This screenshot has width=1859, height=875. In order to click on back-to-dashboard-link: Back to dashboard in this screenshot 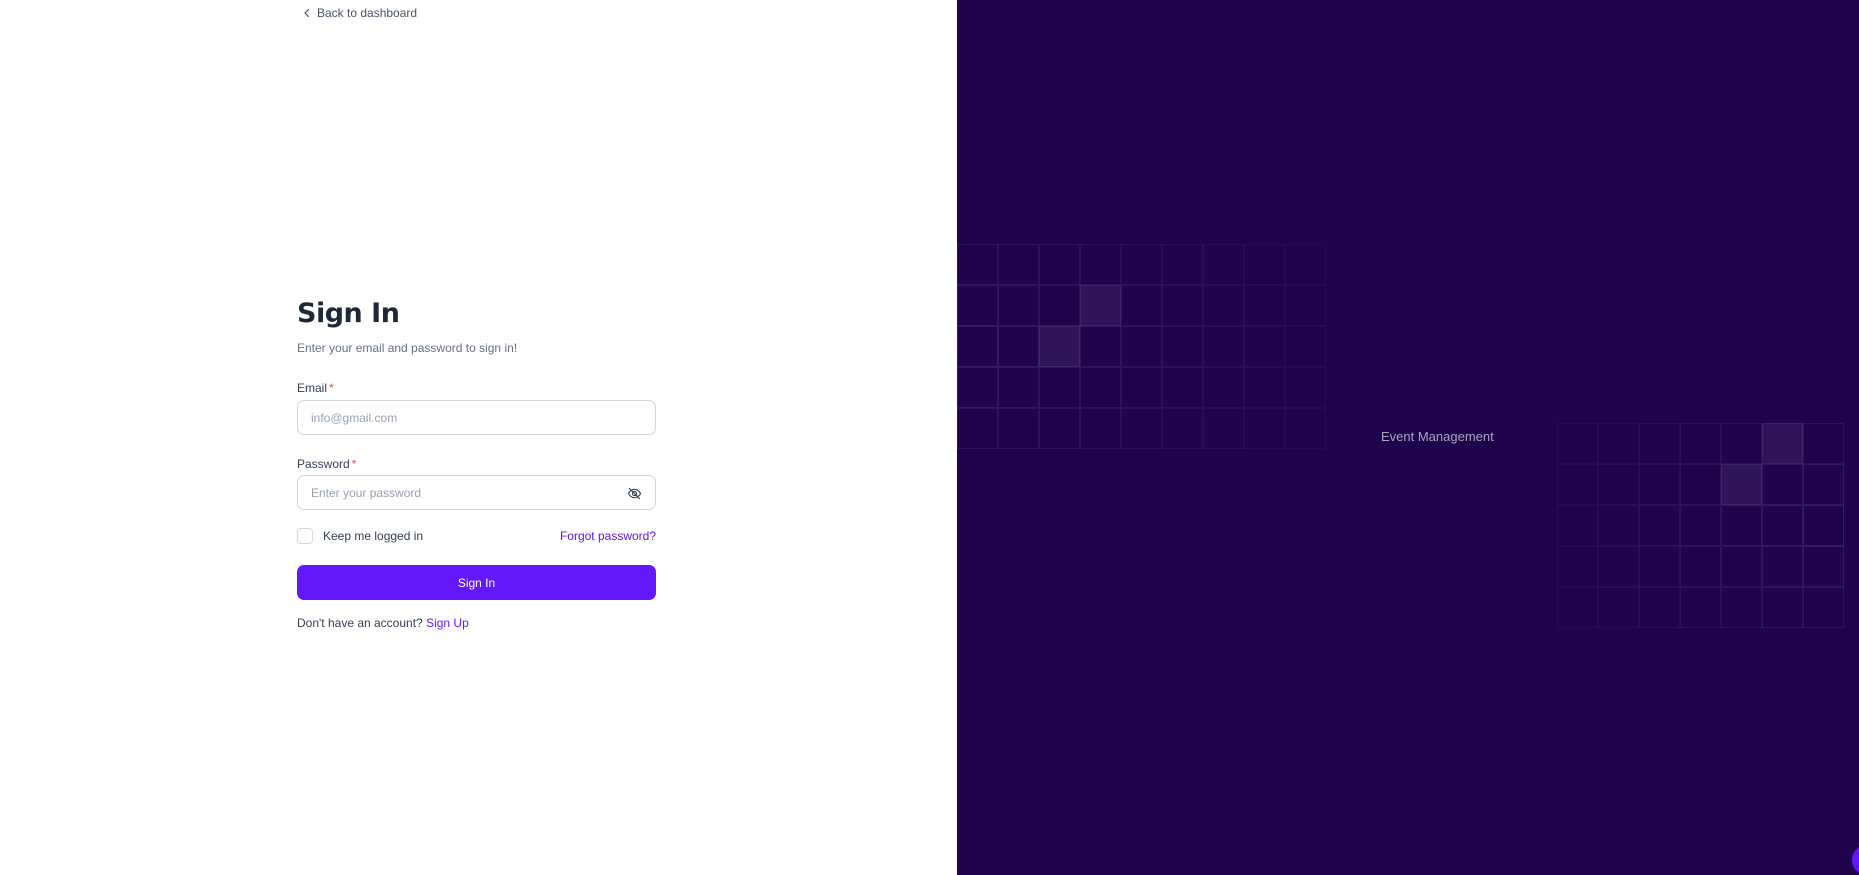, I will do `click(359, 13)`.